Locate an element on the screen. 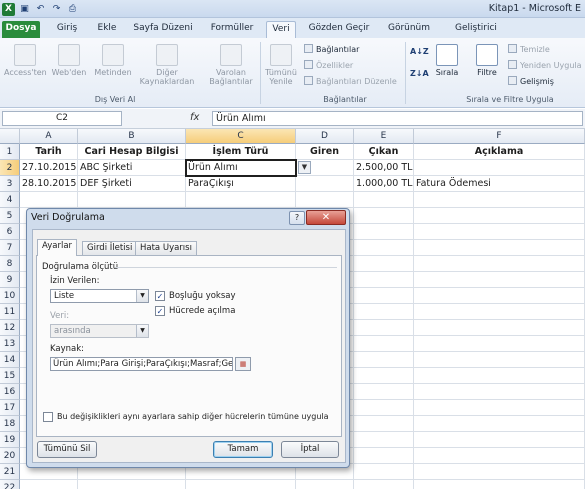 Image resolution: width=585 pixels, height=489 pixels. print-preview-icon: ⎙ is located at coordinates (72, 9).